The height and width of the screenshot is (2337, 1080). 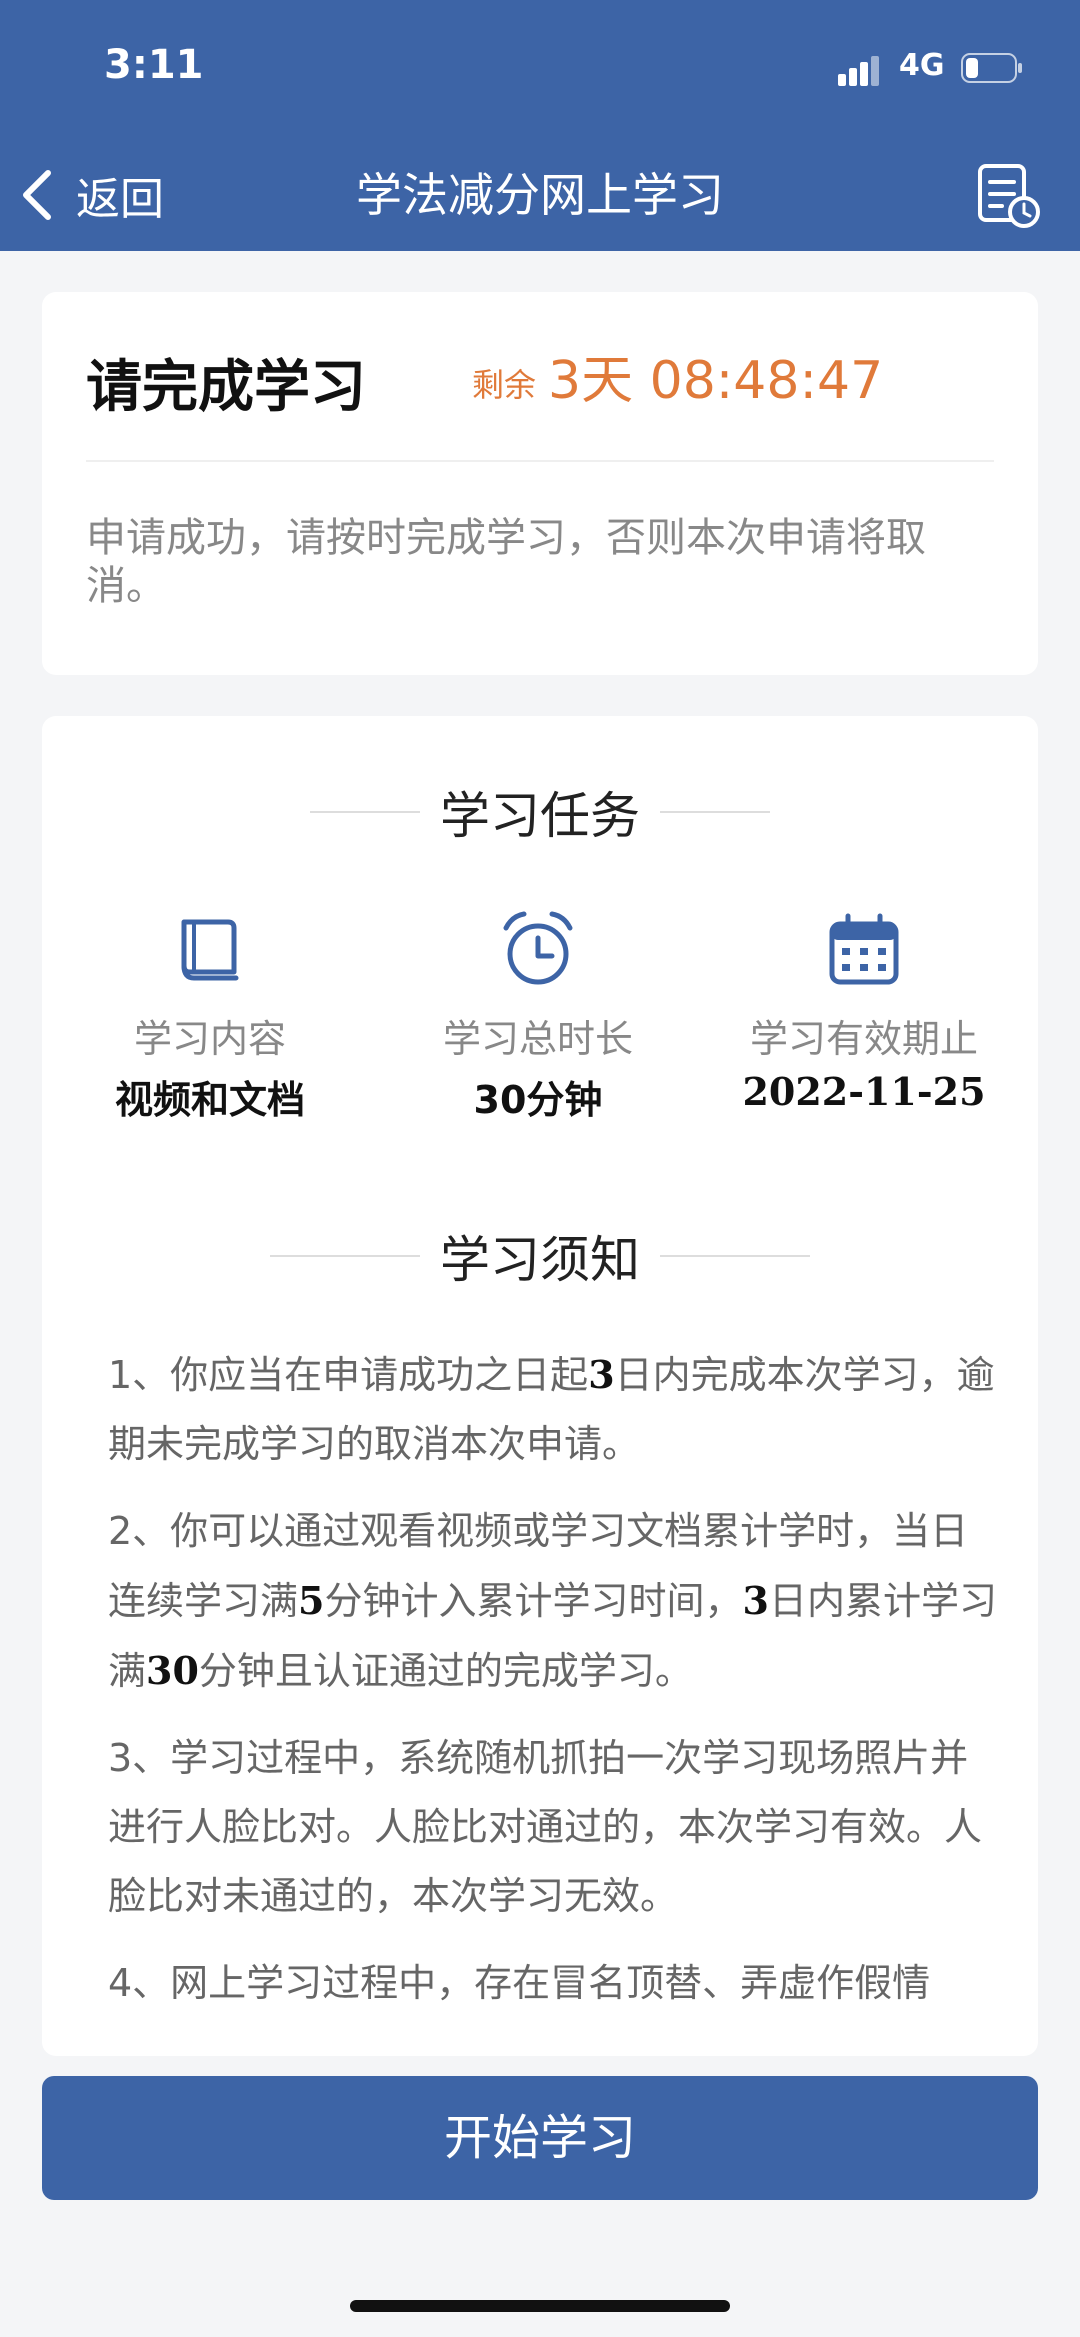 I want to click on task-item-deadline: 学习有效期止 2022-11-25, so click(x=864, y=1012).